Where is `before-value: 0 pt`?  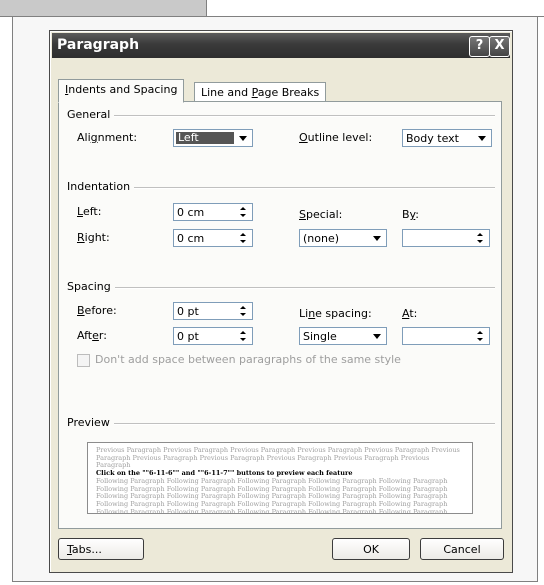 before-value: 0 pt is located at coordinates (188, 311).